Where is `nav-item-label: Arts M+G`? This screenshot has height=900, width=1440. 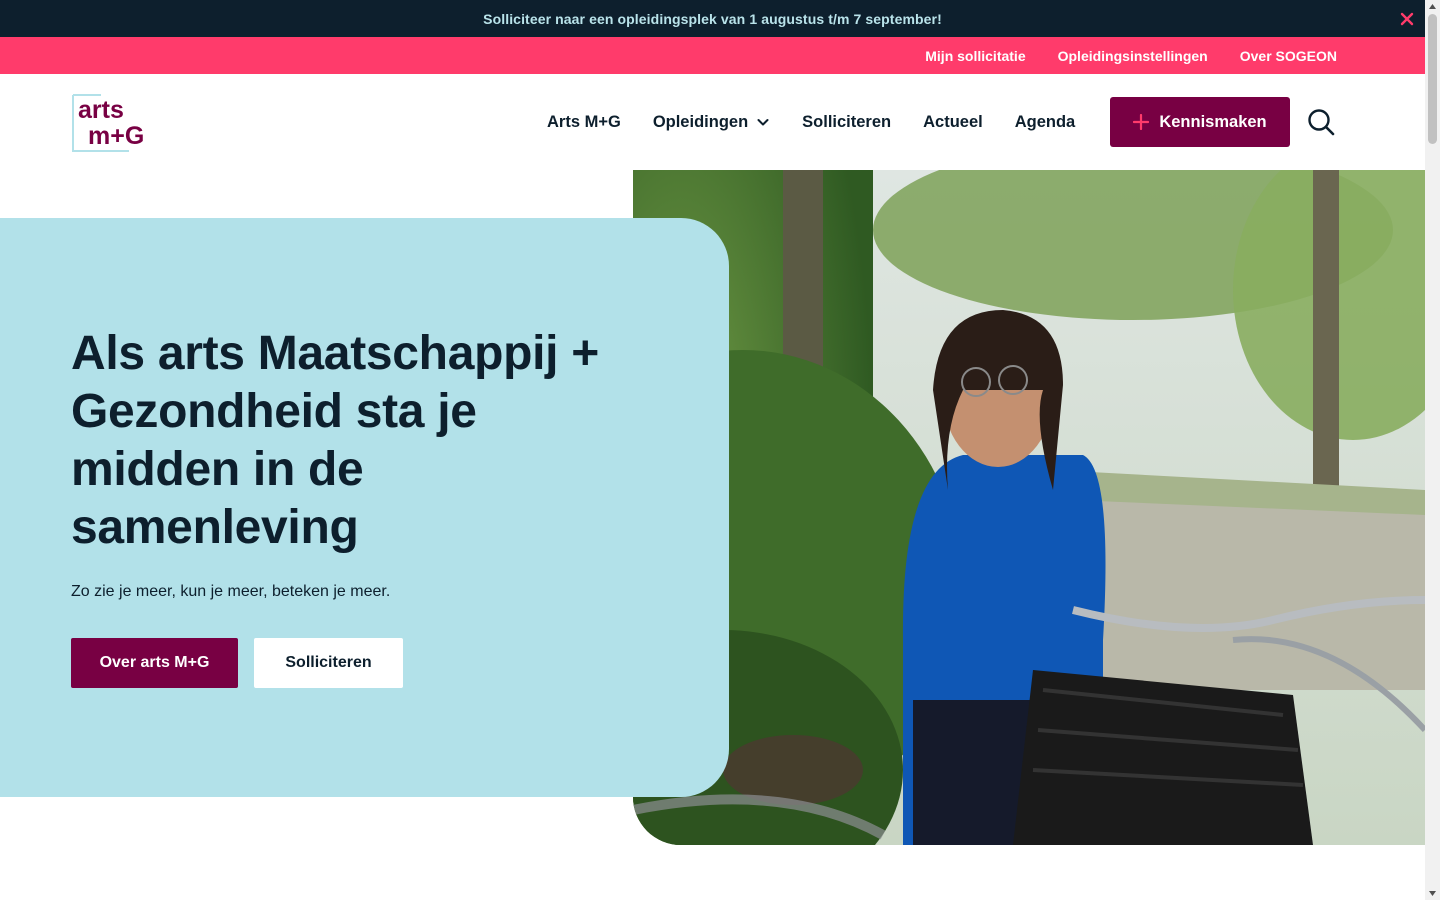
nav-item-label: Arts M+G is located at coordinates (584, 121).